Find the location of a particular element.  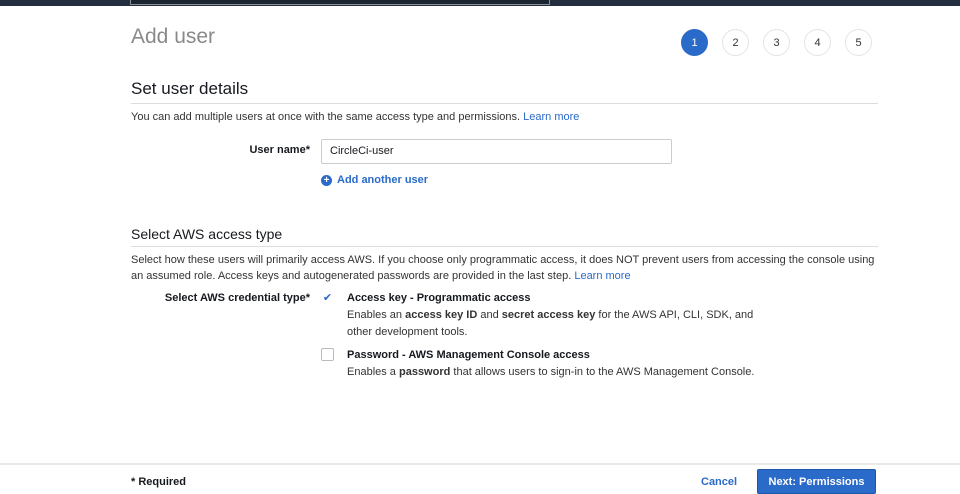

search-box is located at coordinates (340, 2).